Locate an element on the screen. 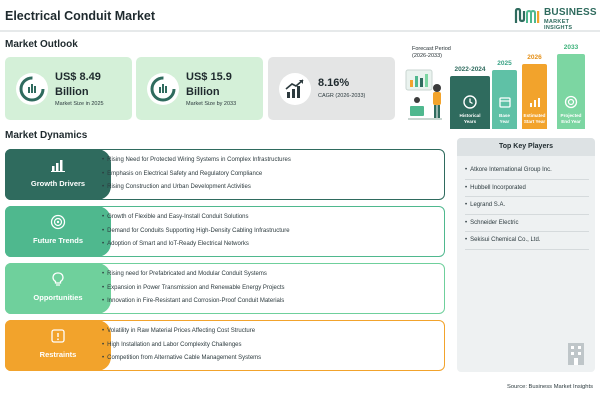 The height and width of the screenshot is (400, 600). brand-logo: BUSINESS MARKET INSIGHTS is located at coordinates (555, 18).